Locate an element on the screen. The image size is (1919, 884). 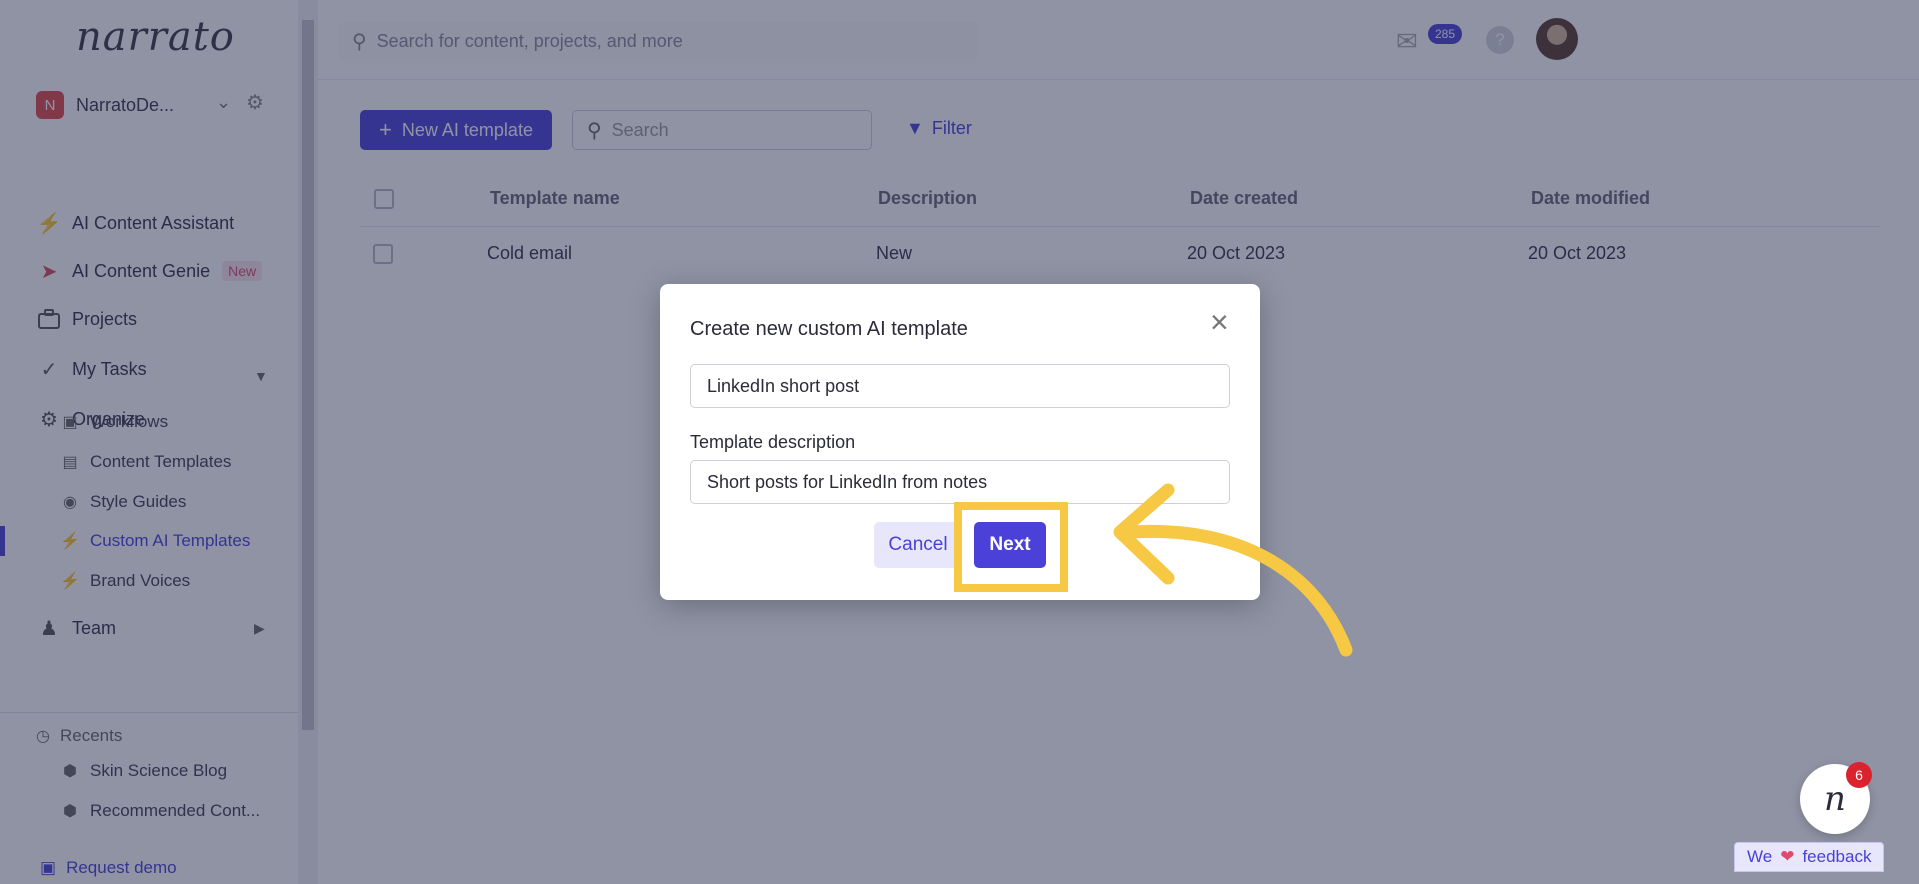
feedback-prefix: We is located at coordinates (1760, 856).